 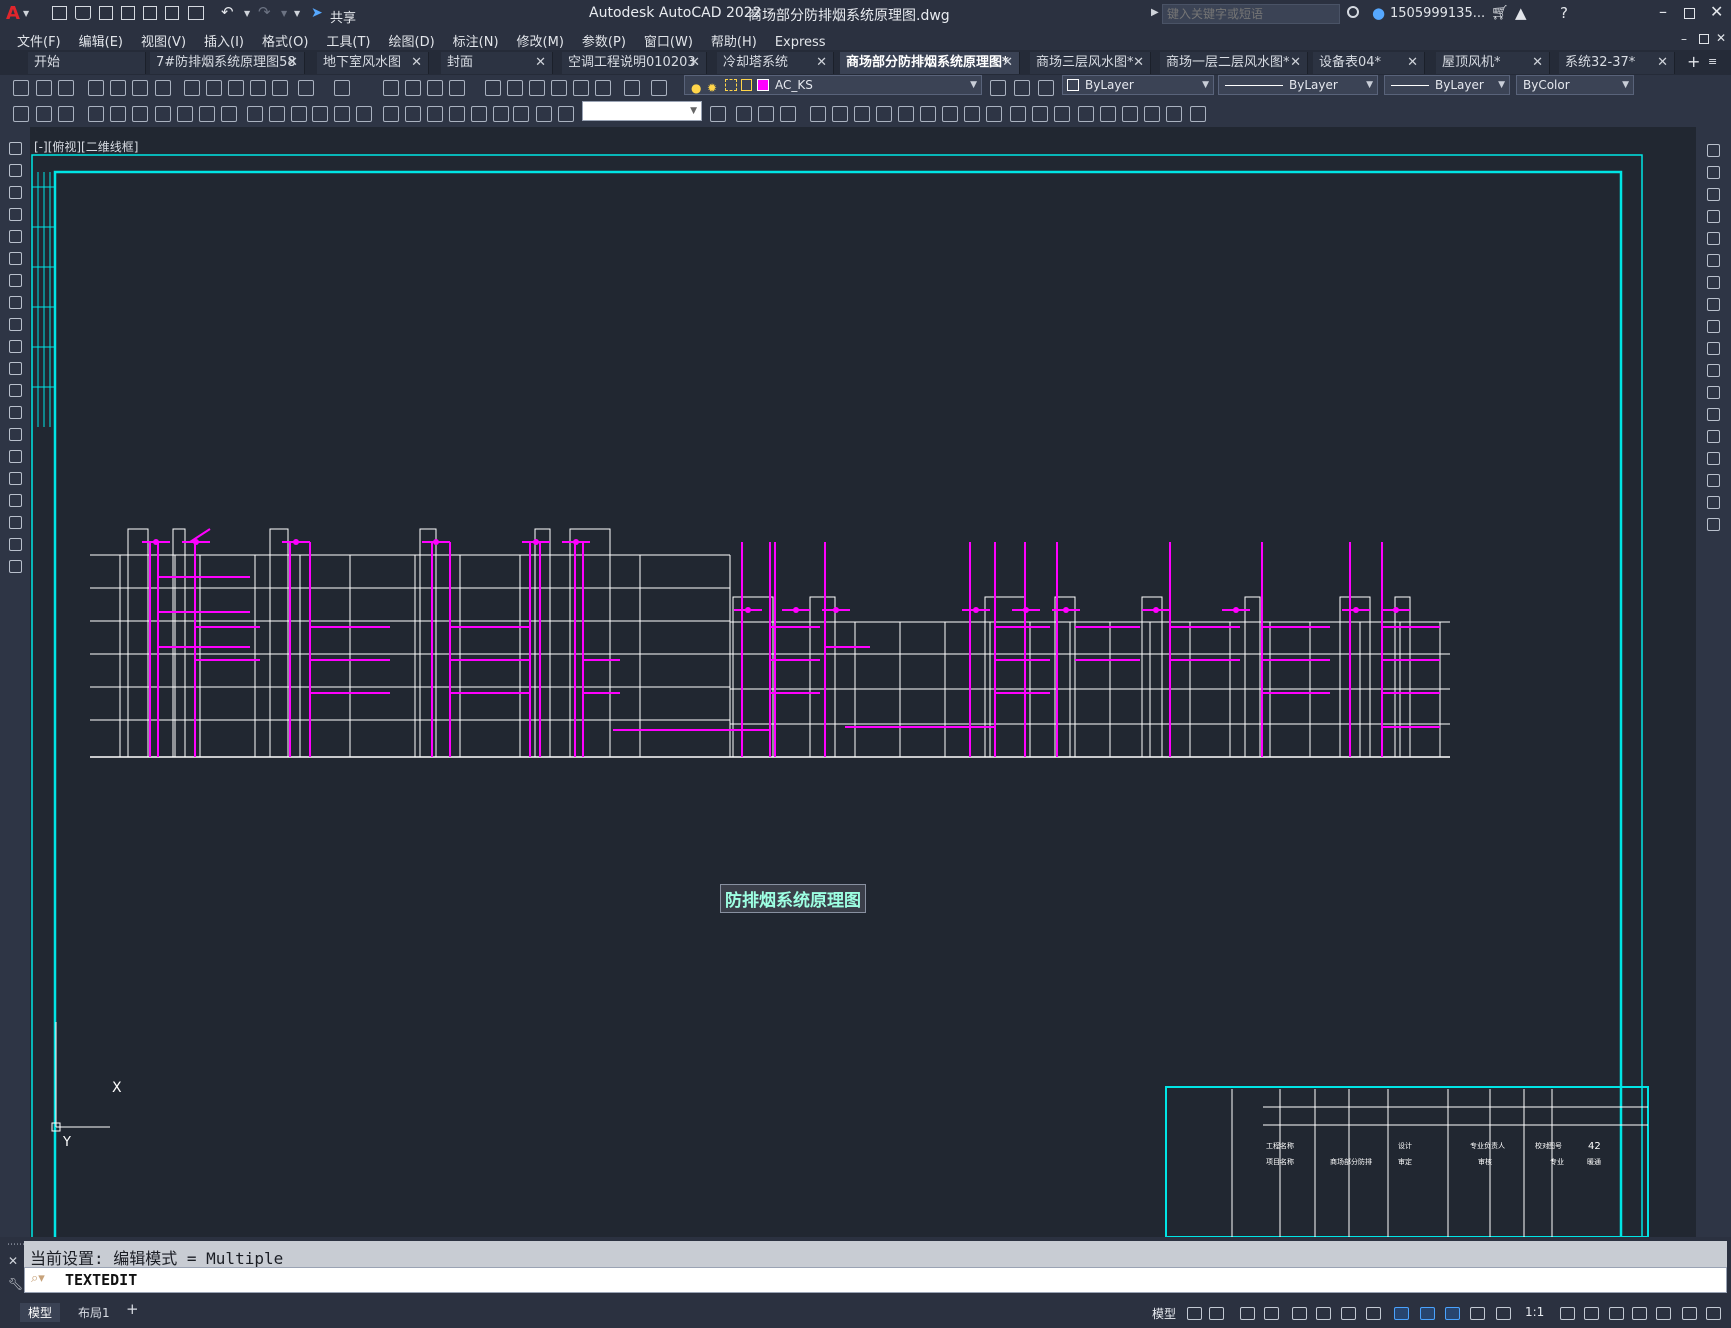 What do you see at coordinates (659, 88) in the screenshot?
I see `layer-properties-icon` at bounding box center [659, 88].